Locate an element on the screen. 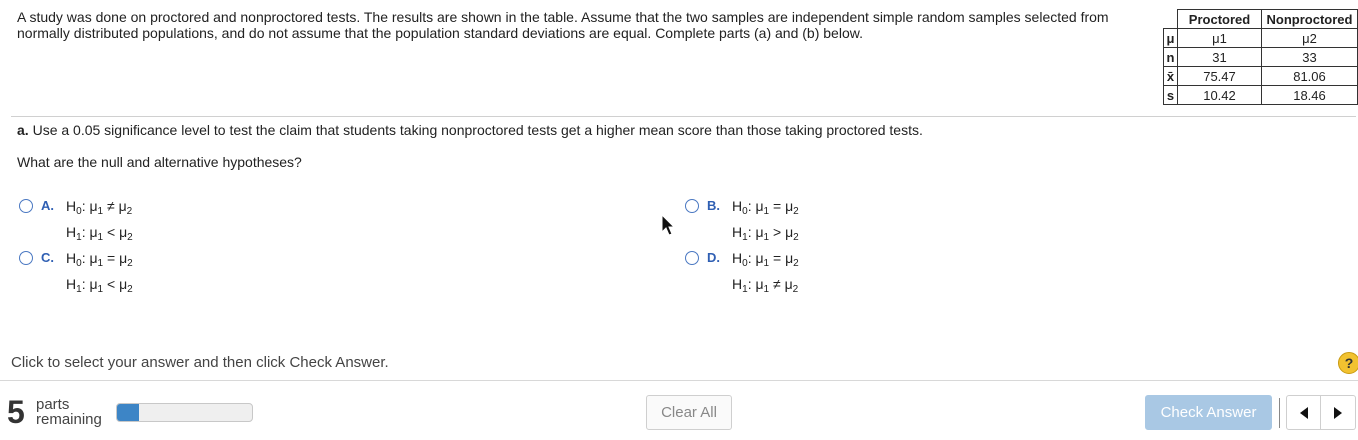 The width and height of the screenshot is (1358, 440). table-row: n 31 33 is located at coordinates (1260, 57).